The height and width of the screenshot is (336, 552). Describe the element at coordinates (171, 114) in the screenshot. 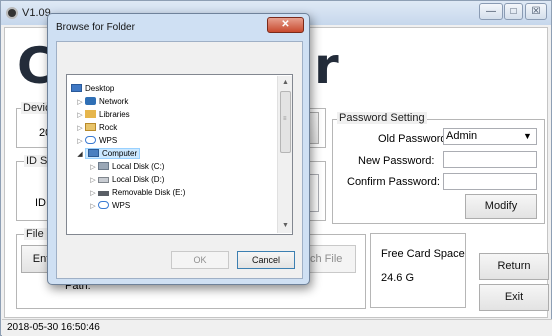

I see `tree-item-libraries: ▷ Libraries` at that location.